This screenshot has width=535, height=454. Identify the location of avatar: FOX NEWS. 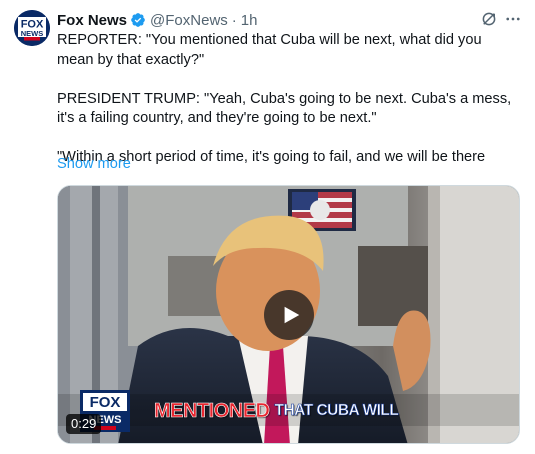
(32, 28).